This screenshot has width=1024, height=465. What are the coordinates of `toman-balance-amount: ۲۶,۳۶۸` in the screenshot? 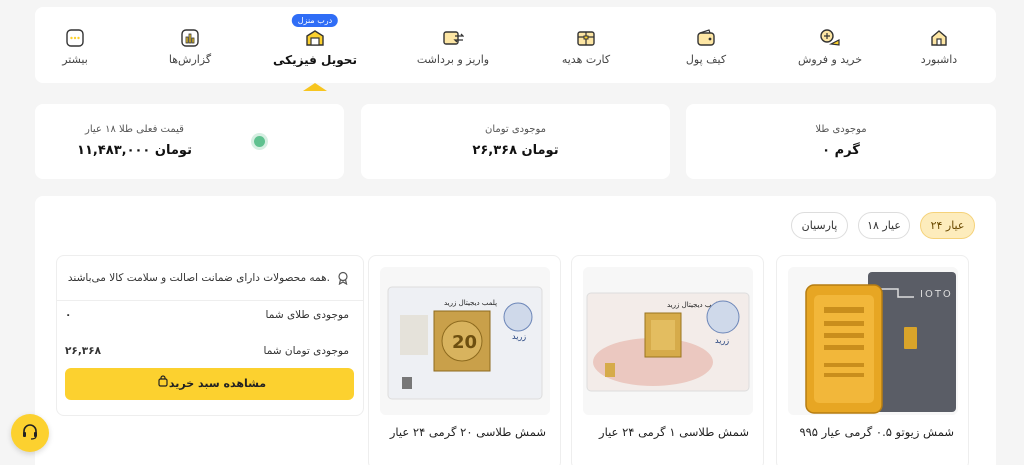 It's located at (83, 351).